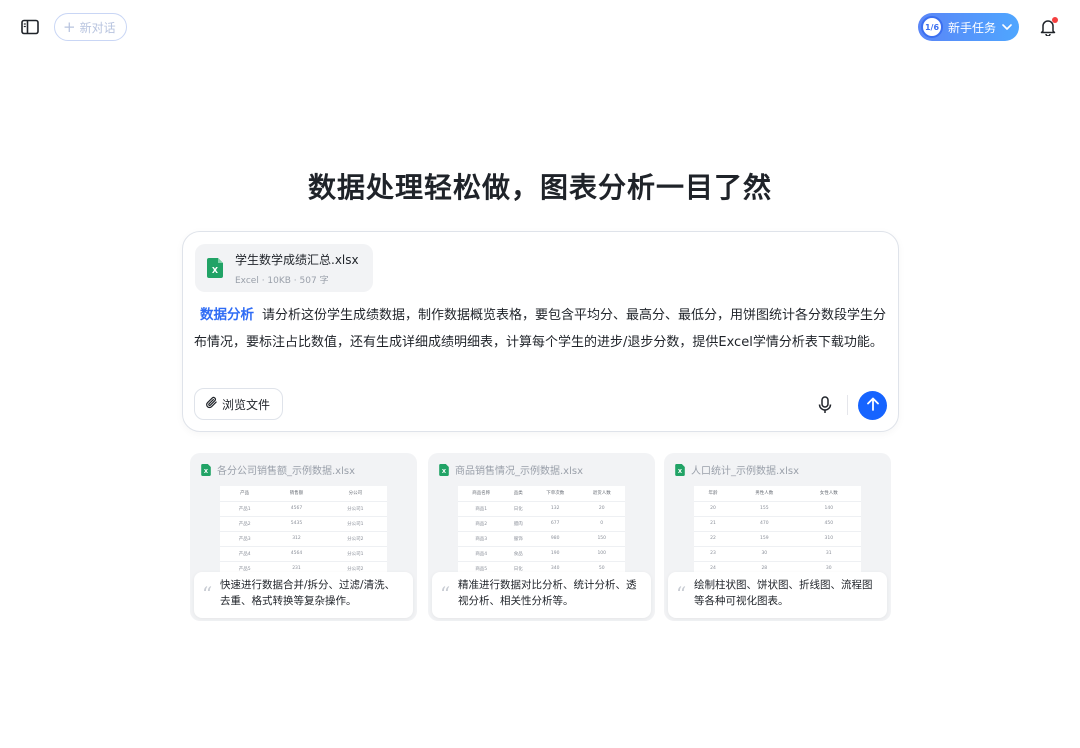  I want to click on table-cell: 商品3, so click(481, 539).